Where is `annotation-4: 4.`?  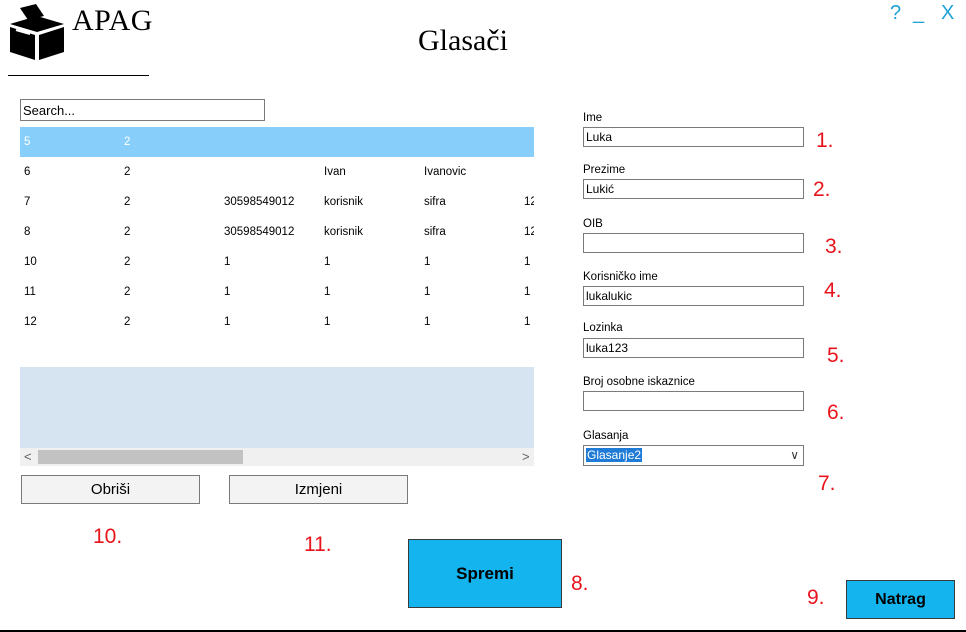
annotation-4: 4. is located at coordinates (833, 290).